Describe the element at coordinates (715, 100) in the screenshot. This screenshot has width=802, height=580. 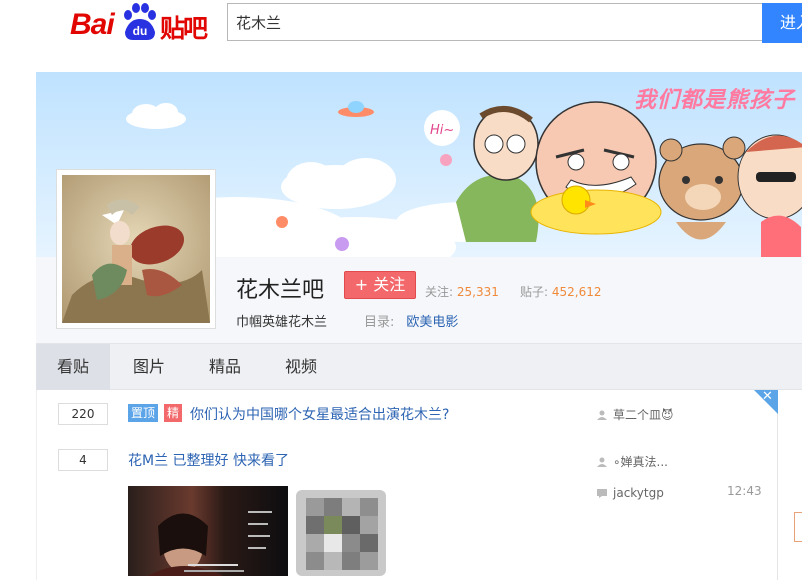
I see `banner-slogan: 我们都是熊孩子` at that location.